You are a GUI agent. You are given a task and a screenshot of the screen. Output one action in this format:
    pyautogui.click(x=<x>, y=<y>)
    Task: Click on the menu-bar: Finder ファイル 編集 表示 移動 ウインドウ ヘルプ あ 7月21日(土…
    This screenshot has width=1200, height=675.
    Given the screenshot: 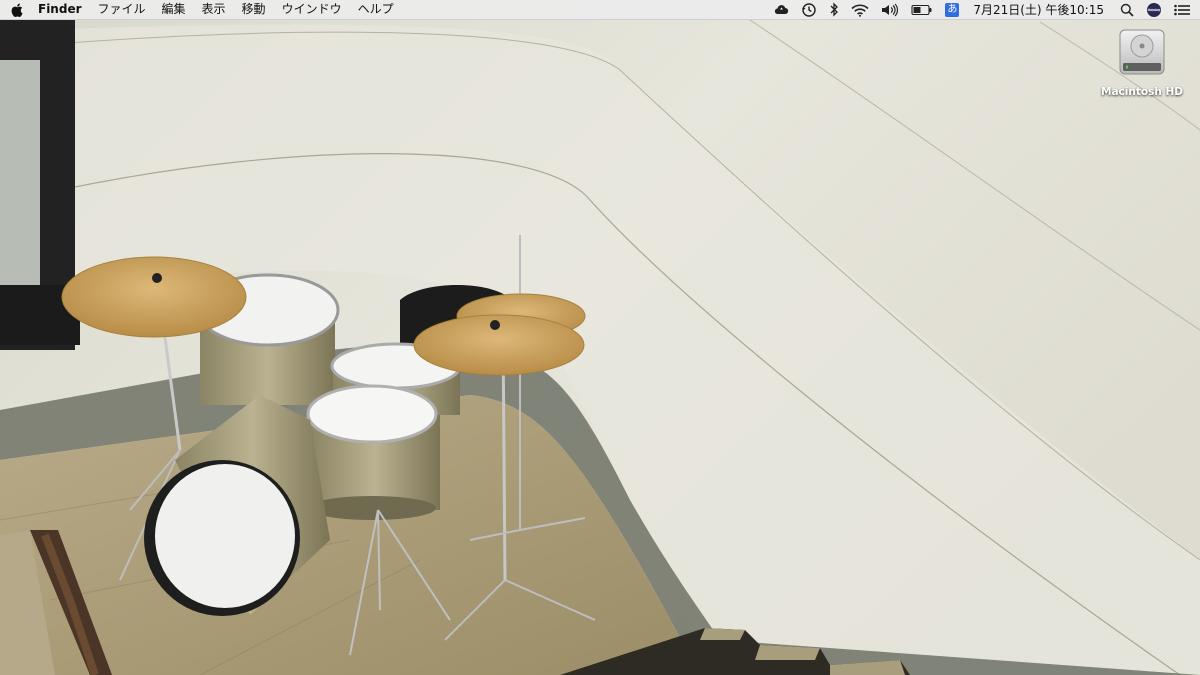 What is the action you would take?
    pyautogui.click(x=600, y=10)
    